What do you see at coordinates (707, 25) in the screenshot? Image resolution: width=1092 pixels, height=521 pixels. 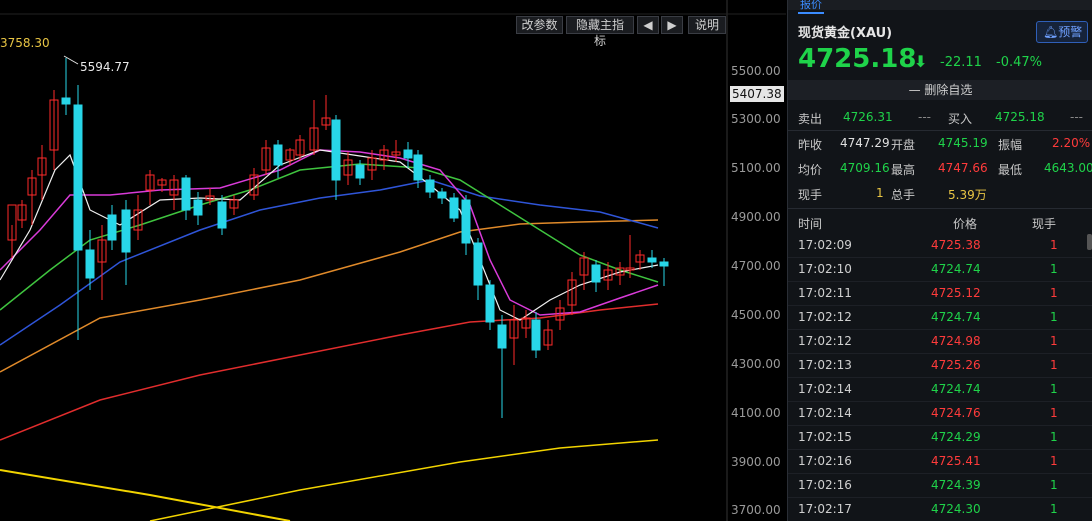 I see `help-button: 说明` at bounding box center [707, 25].